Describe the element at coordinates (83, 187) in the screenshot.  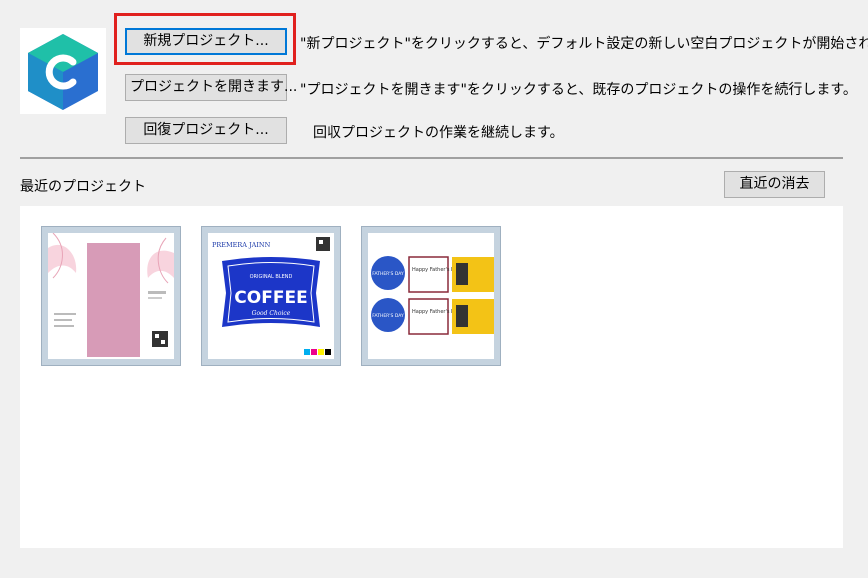
I see `recent-projects-label: 最近のプロジェクト` at that location.